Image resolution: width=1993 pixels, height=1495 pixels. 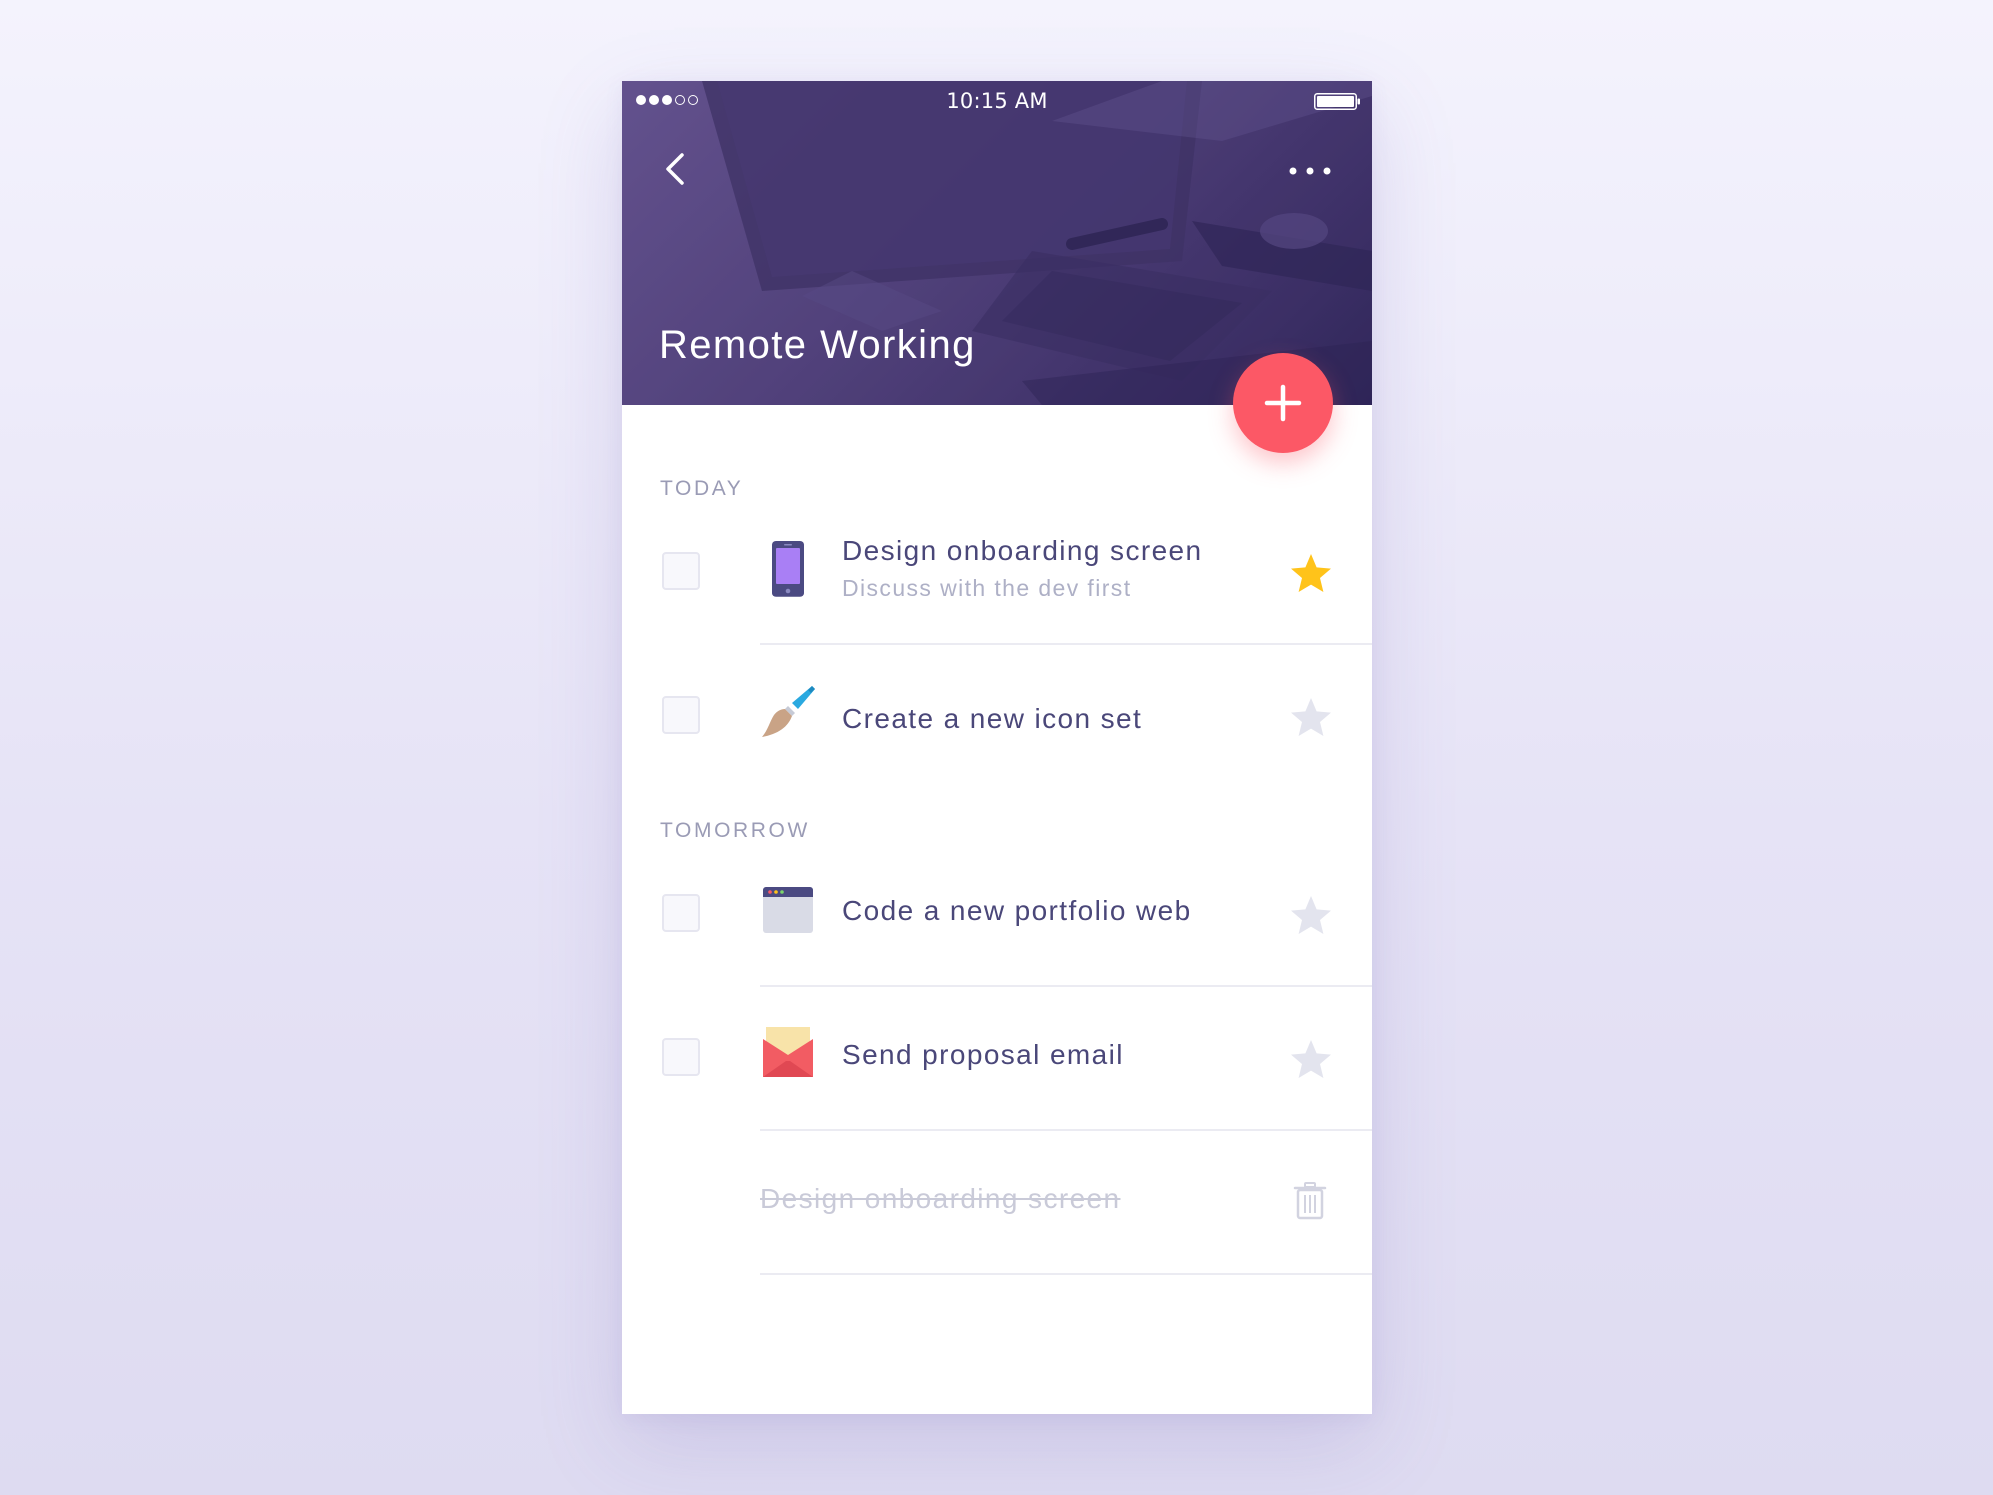 What do you see at coordinates (788, 711) in the screenshot?
I see `paintbrush-icon` at bounding box center [788, 711].